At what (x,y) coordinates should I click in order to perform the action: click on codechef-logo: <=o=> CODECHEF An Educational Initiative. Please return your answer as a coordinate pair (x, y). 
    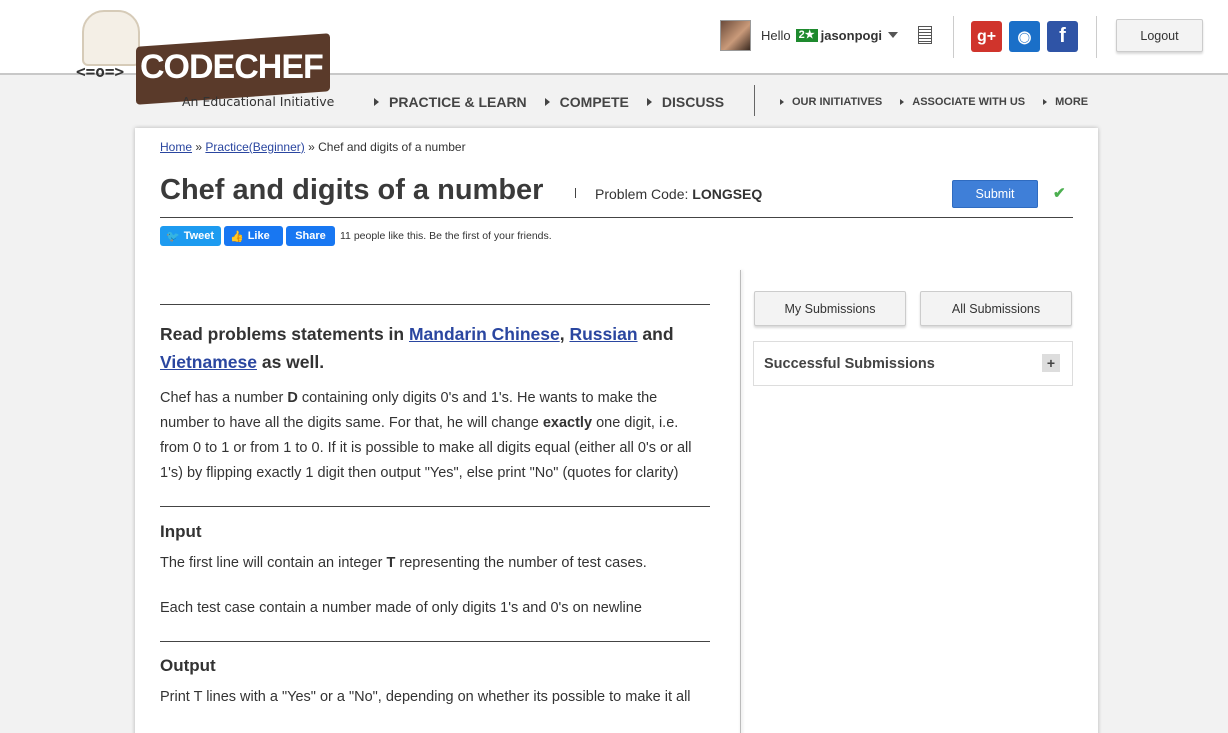
    Looking at the image, I should click on (206, 60).